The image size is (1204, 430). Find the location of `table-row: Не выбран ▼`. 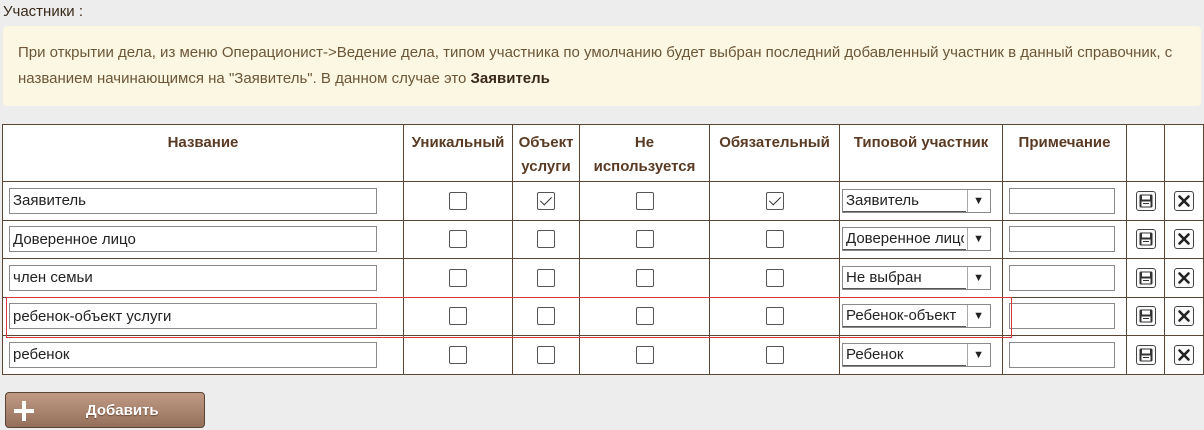

table-row: Не выбран ▼ is located at coordinates (603, 278).